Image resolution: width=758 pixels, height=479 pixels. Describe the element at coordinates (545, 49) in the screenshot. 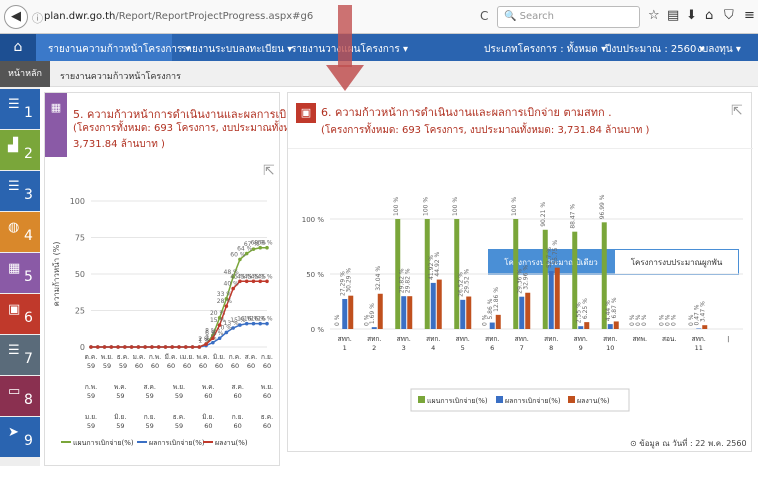

I see `project-type-filter: ประเภทโครงการ : ทั้งหมด ▾` at that location.